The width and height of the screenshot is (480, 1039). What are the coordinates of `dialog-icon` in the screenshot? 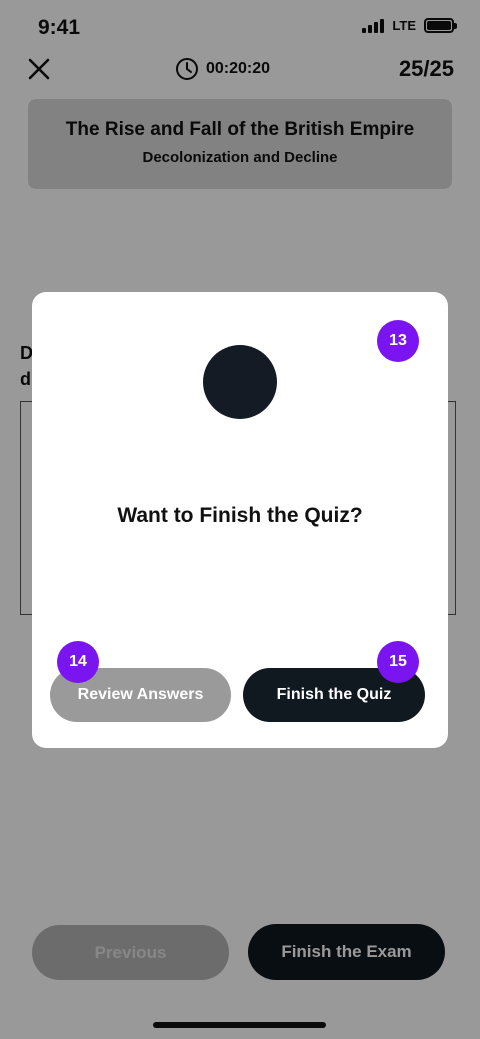 It's located at (240, 382).